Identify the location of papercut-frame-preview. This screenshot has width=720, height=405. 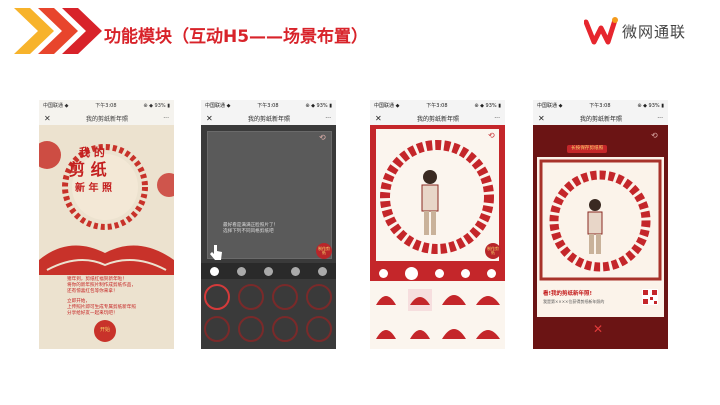
(437, 195).